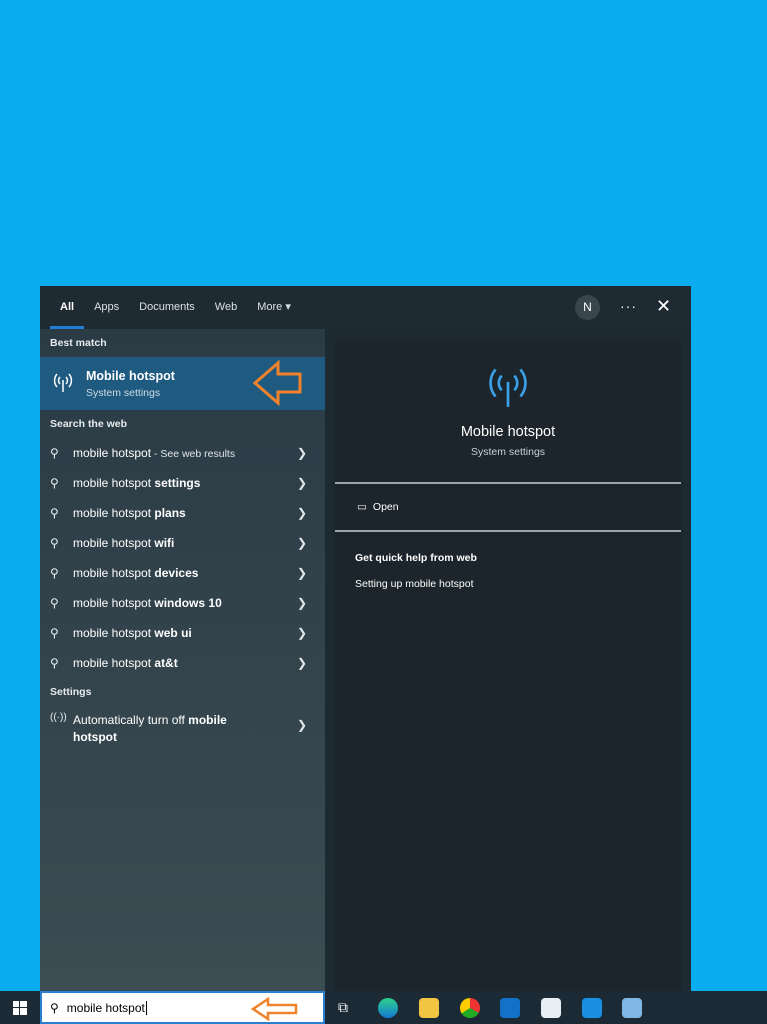  Describe the element at coordinates (71, 692) in the screenshot. I see `section-settings: Settings` at that location.